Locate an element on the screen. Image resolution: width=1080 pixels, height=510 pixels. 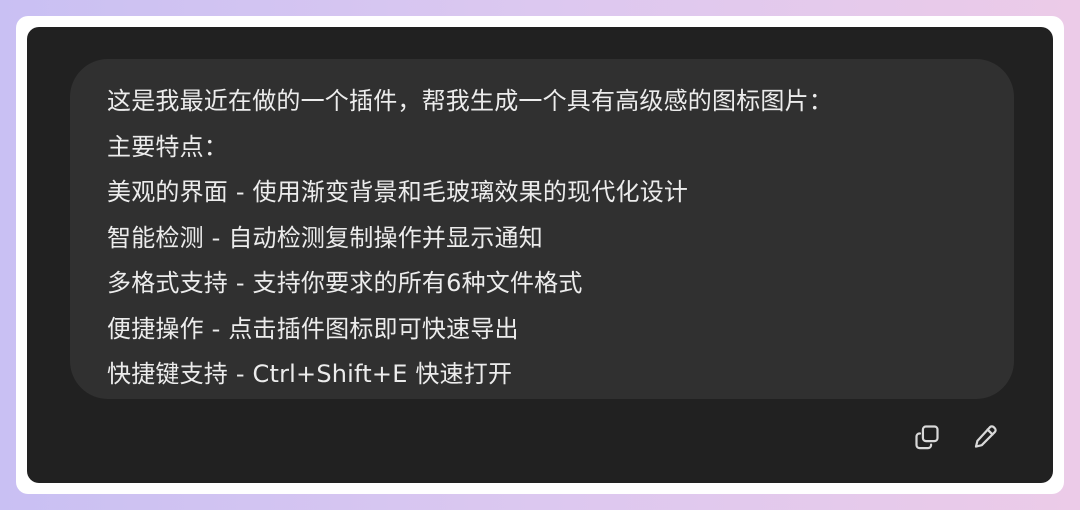
copy-button is located at coordinates (927, 437).